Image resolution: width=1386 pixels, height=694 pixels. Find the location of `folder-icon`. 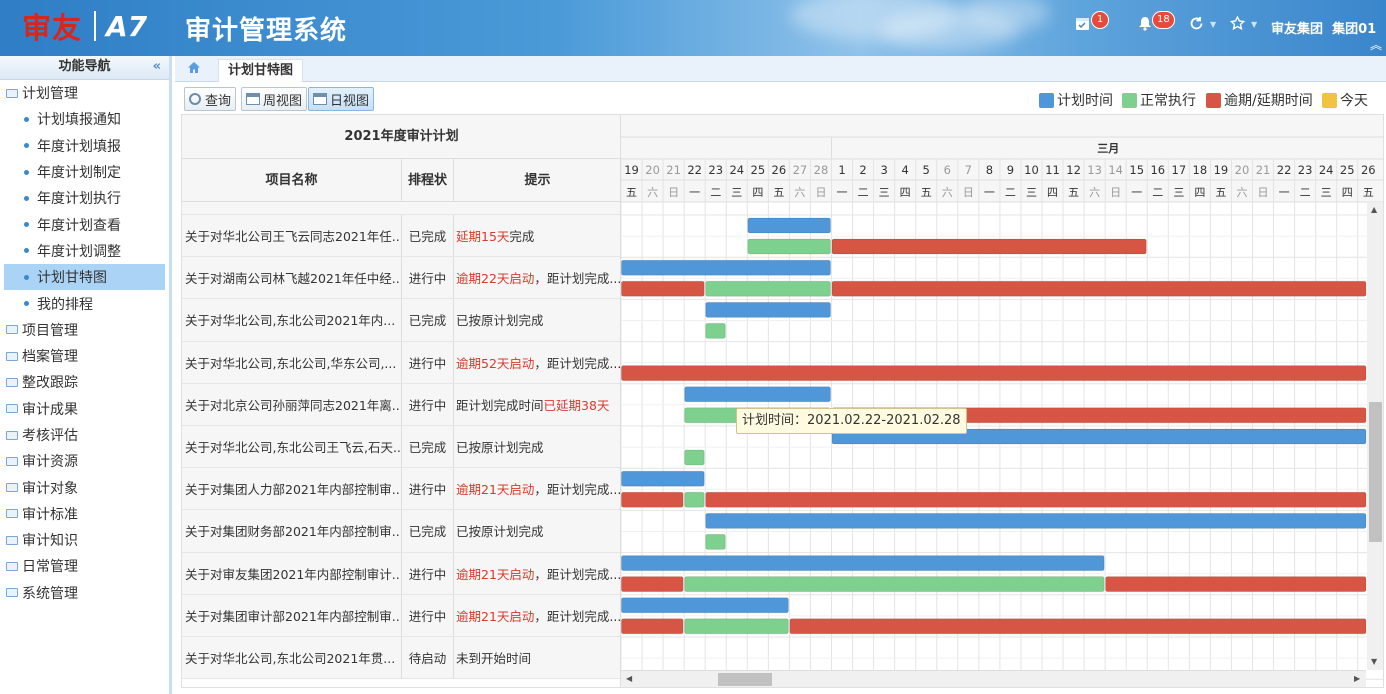

folder-icon is located at coordinates (12, 488).